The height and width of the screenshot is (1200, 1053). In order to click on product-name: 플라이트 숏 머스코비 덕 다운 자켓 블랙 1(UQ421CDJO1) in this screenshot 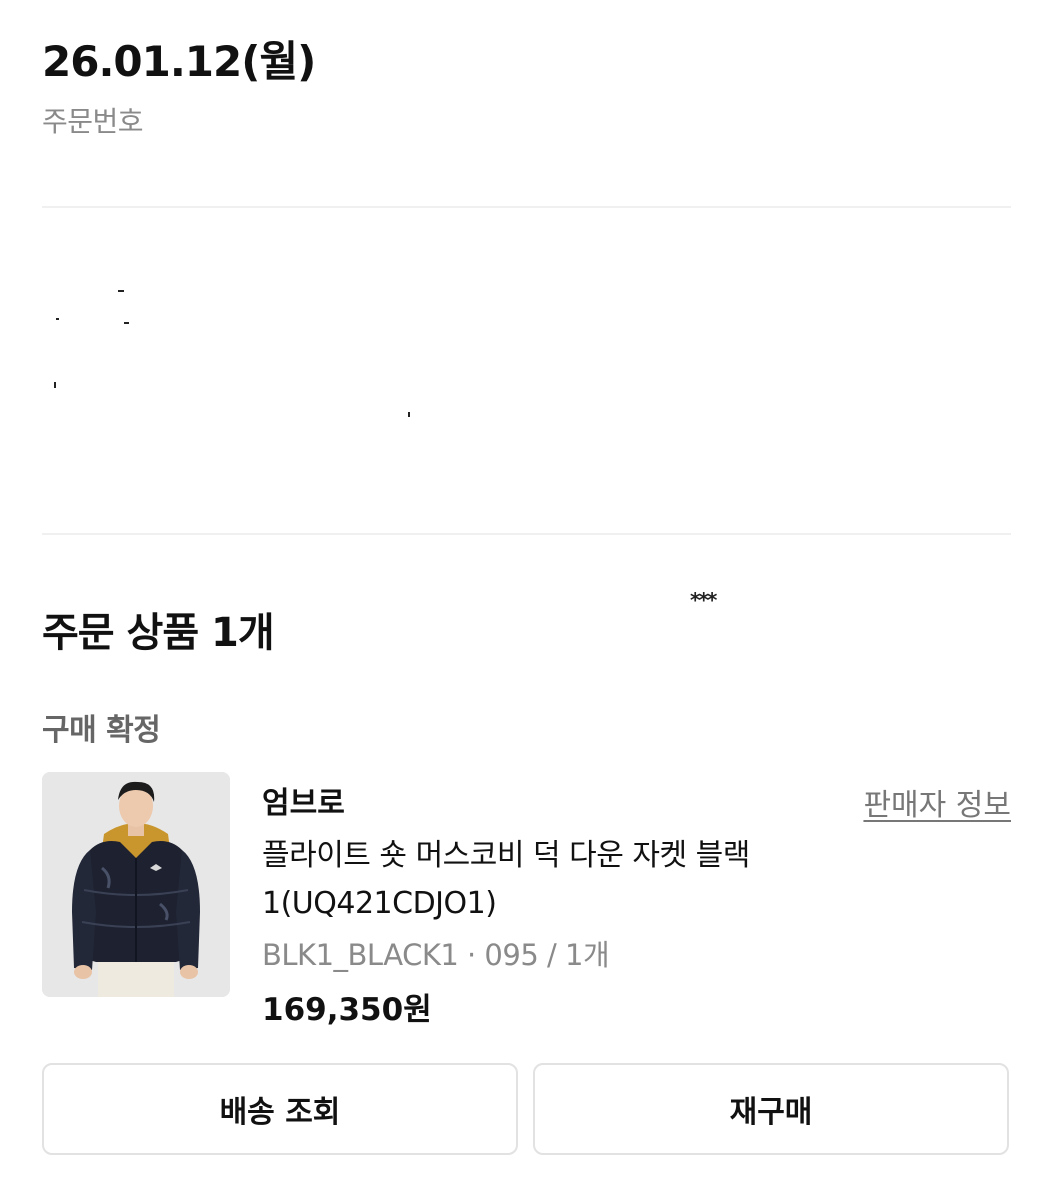, I will do `click(542, 880)`.